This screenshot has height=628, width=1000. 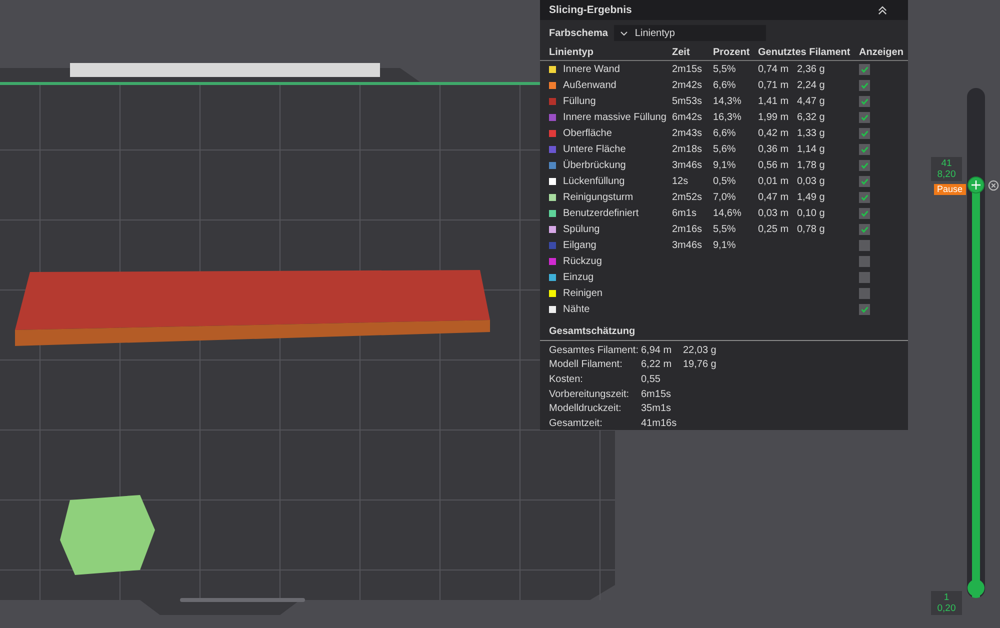 What do you see at coordinates (773, 181) in the screenshot?
I see `length-cell: 0,01 m` at bounding box center [773, 181].